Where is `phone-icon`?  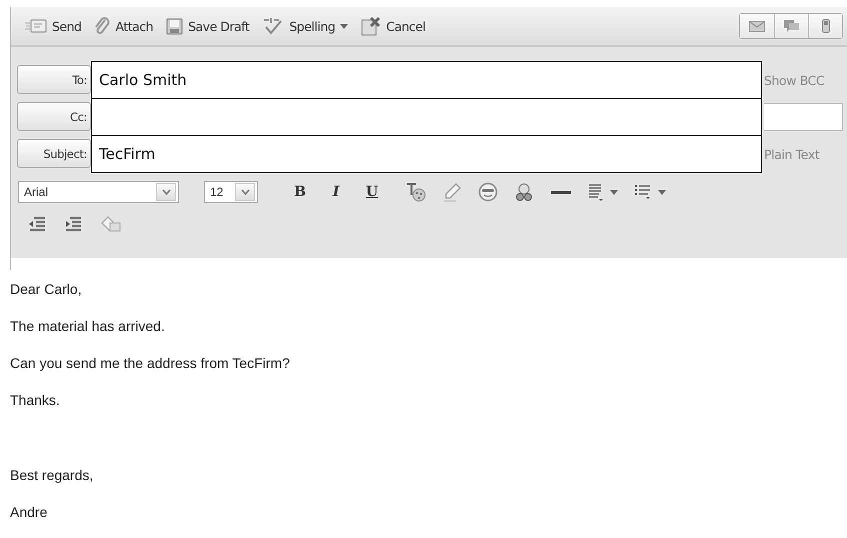 phone-icon is located at coordinates (826, 26).